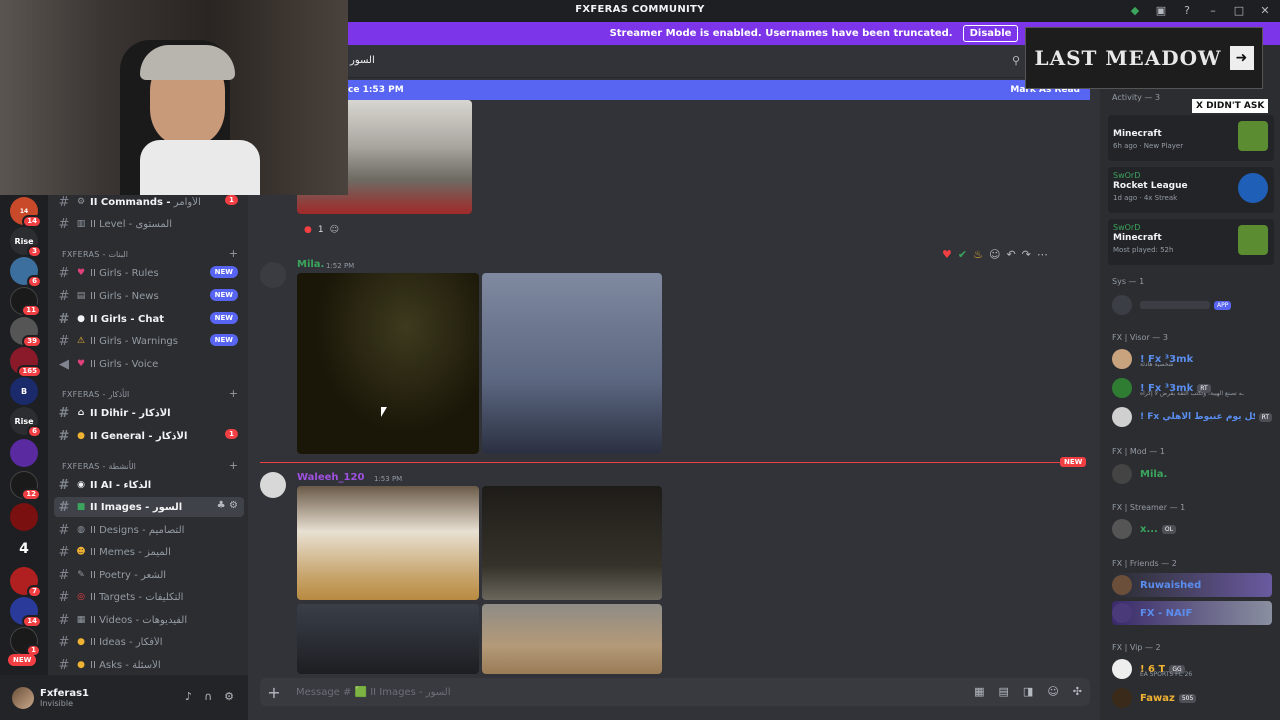  I want to click on check-reaction-icon: ✔, so click(962, 254).